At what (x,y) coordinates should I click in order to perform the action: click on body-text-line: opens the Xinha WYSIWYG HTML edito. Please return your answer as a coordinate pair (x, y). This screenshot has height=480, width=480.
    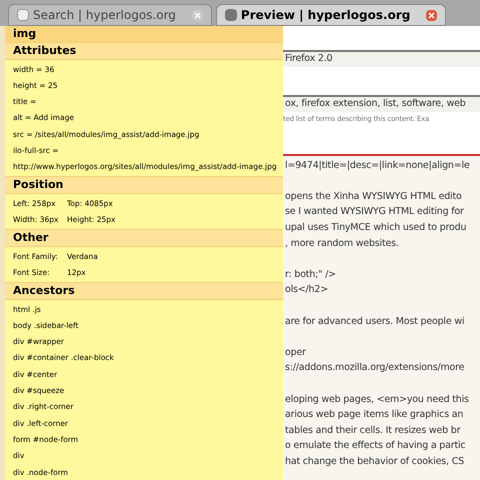
    Looking at the image, I should click on (373, 197).